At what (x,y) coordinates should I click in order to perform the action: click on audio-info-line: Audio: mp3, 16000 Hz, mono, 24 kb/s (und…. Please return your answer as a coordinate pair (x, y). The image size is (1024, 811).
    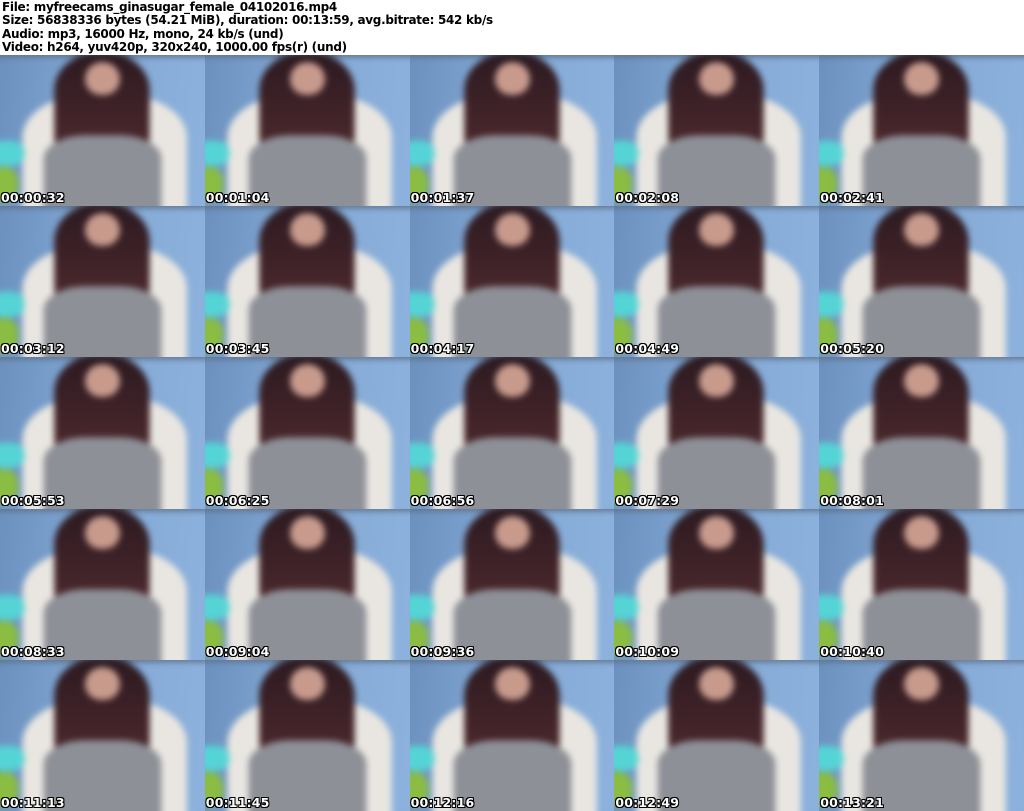
    Looking at the image, I should click on (143, 33).